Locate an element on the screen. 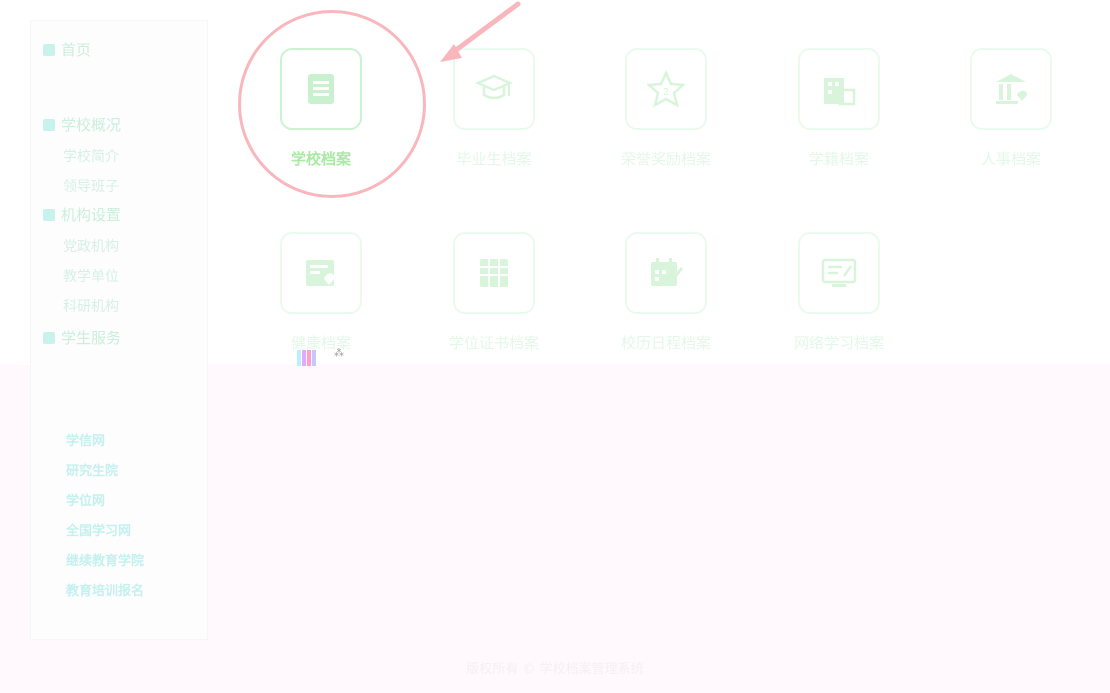  highlight-circle is located at coordinates (332, 104).